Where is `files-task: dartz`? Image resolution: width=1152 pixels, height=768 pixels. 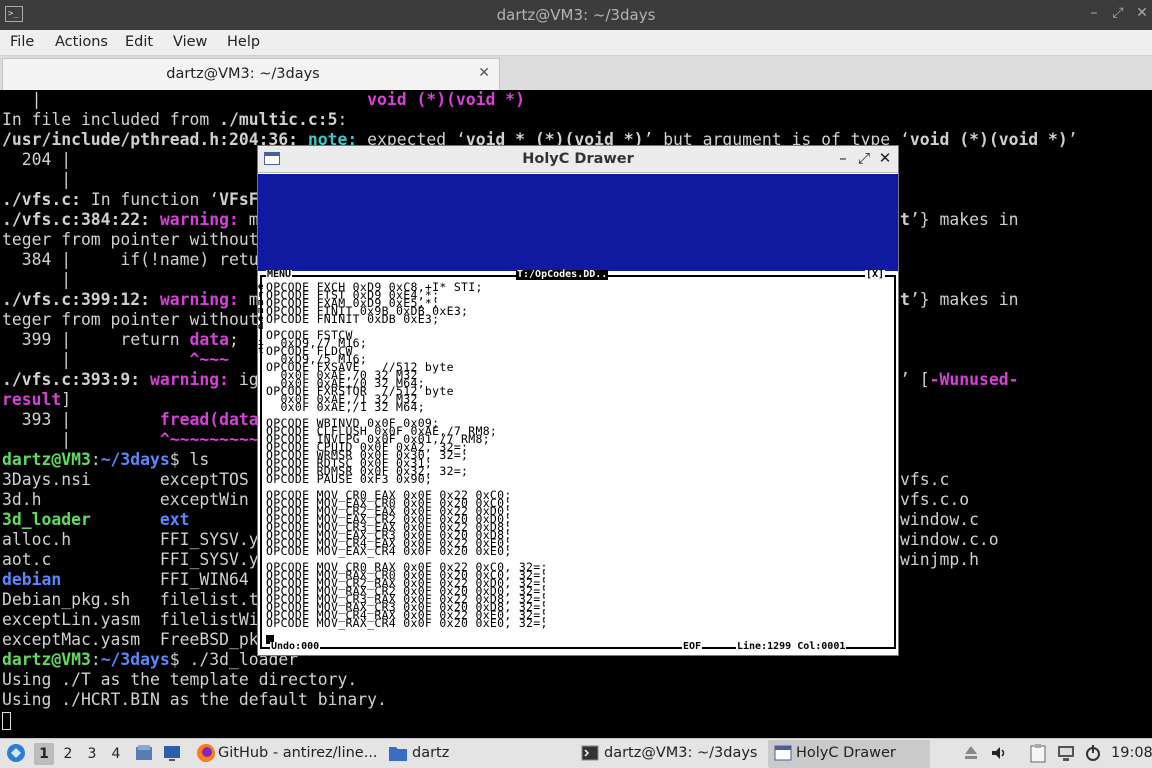 files-task: dartz is located at coordinates (430, 753).